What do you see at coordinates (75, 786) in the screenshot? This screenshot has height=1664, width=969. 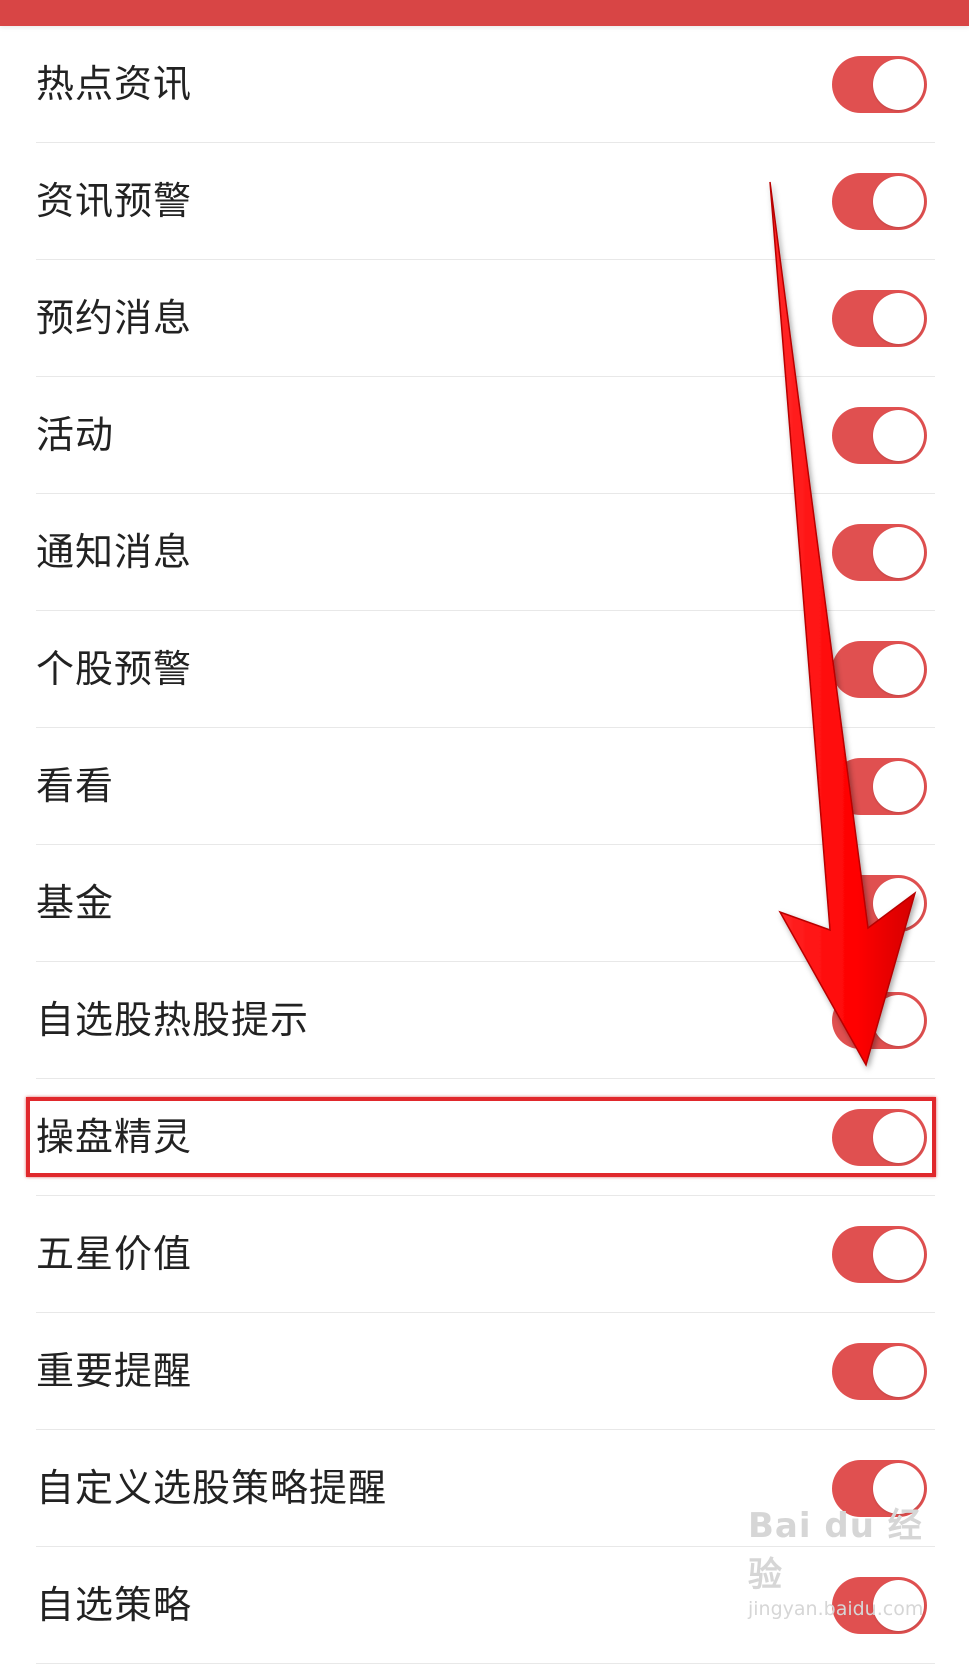 I see `setting-label: 看看` at bounding box center [75, 786].